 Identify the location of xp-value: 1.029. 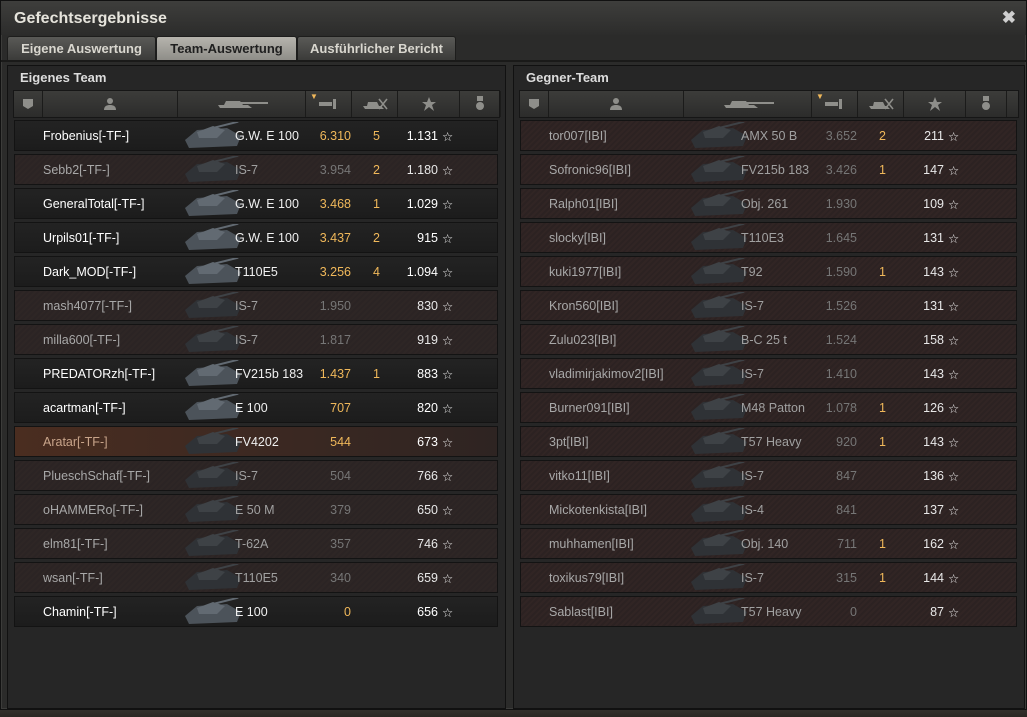
(422, 204).